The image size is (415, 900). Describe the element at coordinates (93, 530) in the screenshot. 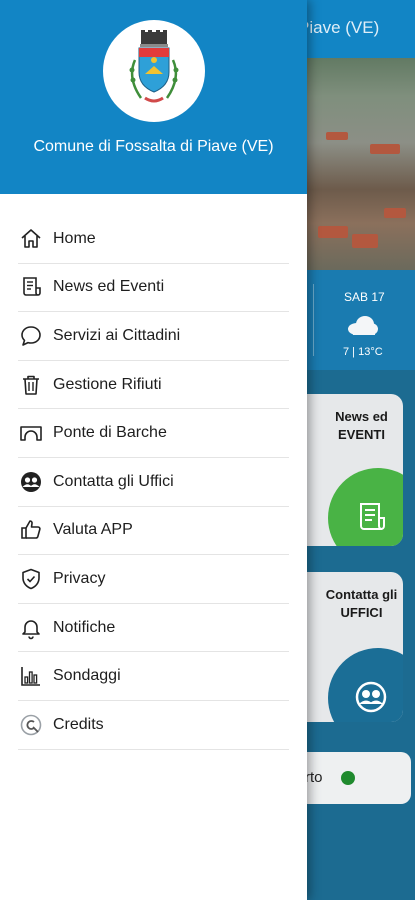

I see `menu-label-rate-app: Valuta APP` at that location.